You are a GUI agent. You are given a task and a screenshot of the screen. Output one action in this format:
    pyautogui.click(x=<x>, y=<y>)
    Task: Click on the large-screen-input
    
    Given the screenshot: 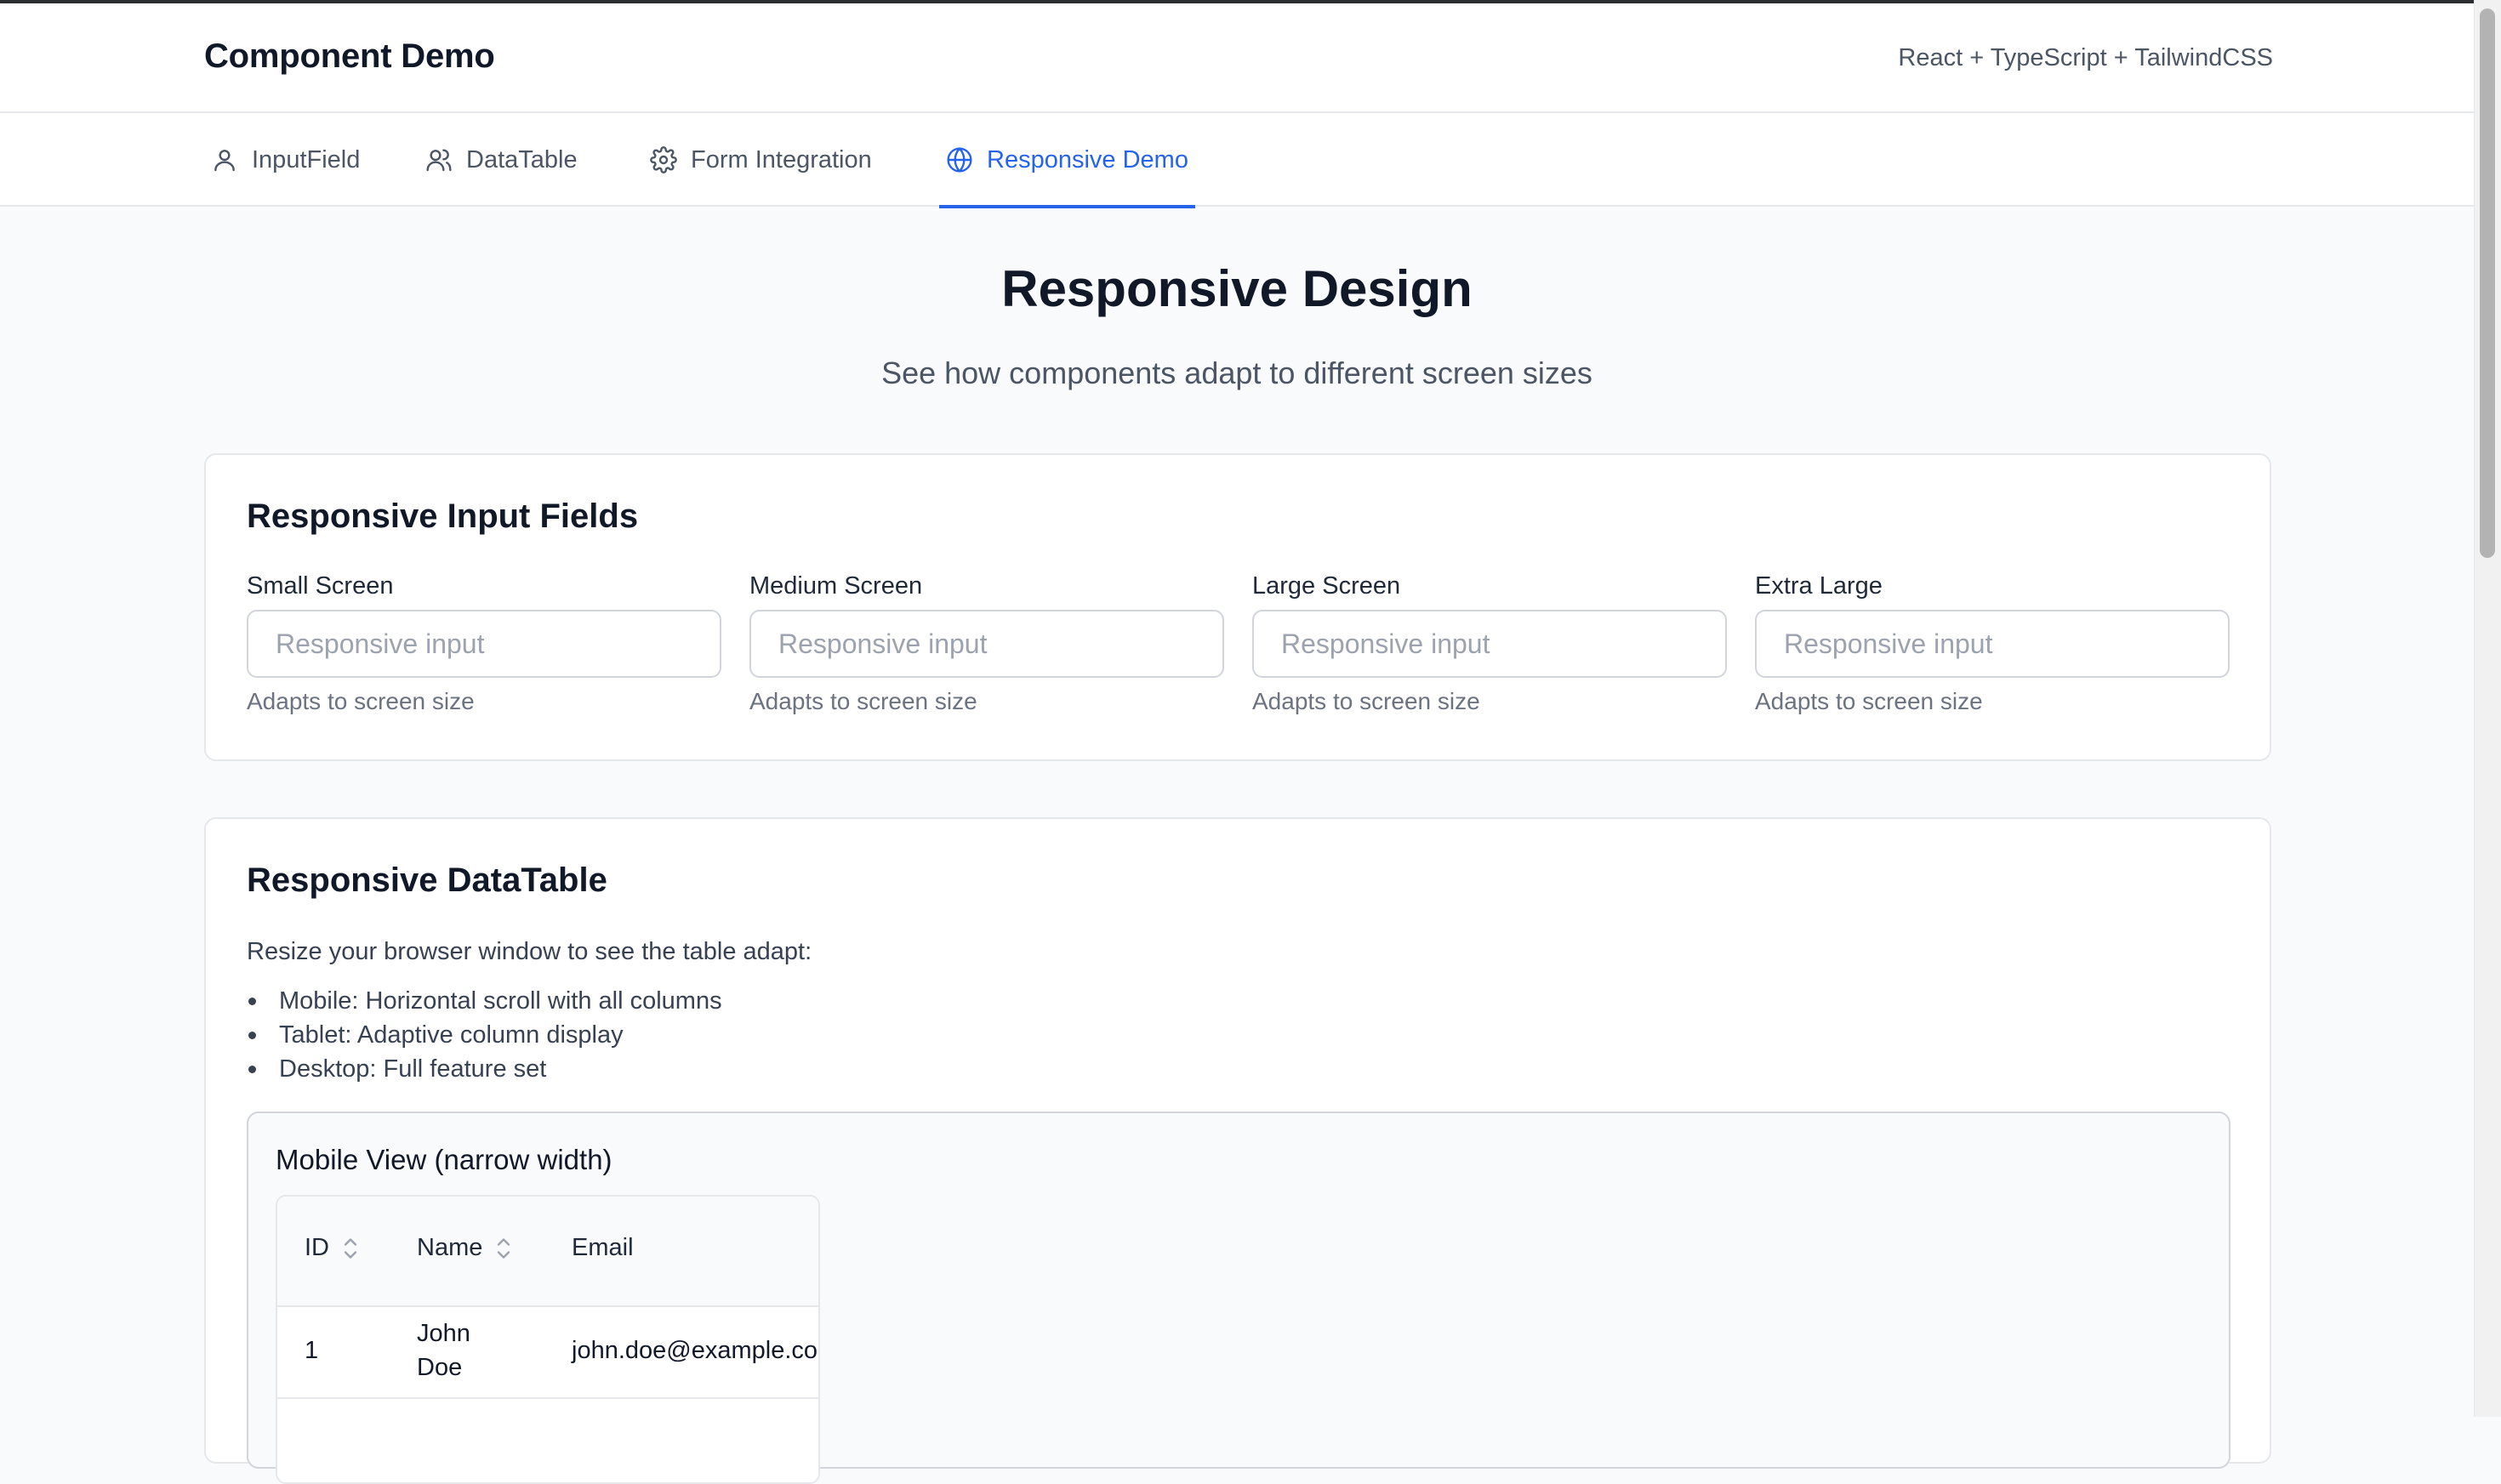 What is the action you would take?
    pyautogui.click(x=1490, y=644)
    